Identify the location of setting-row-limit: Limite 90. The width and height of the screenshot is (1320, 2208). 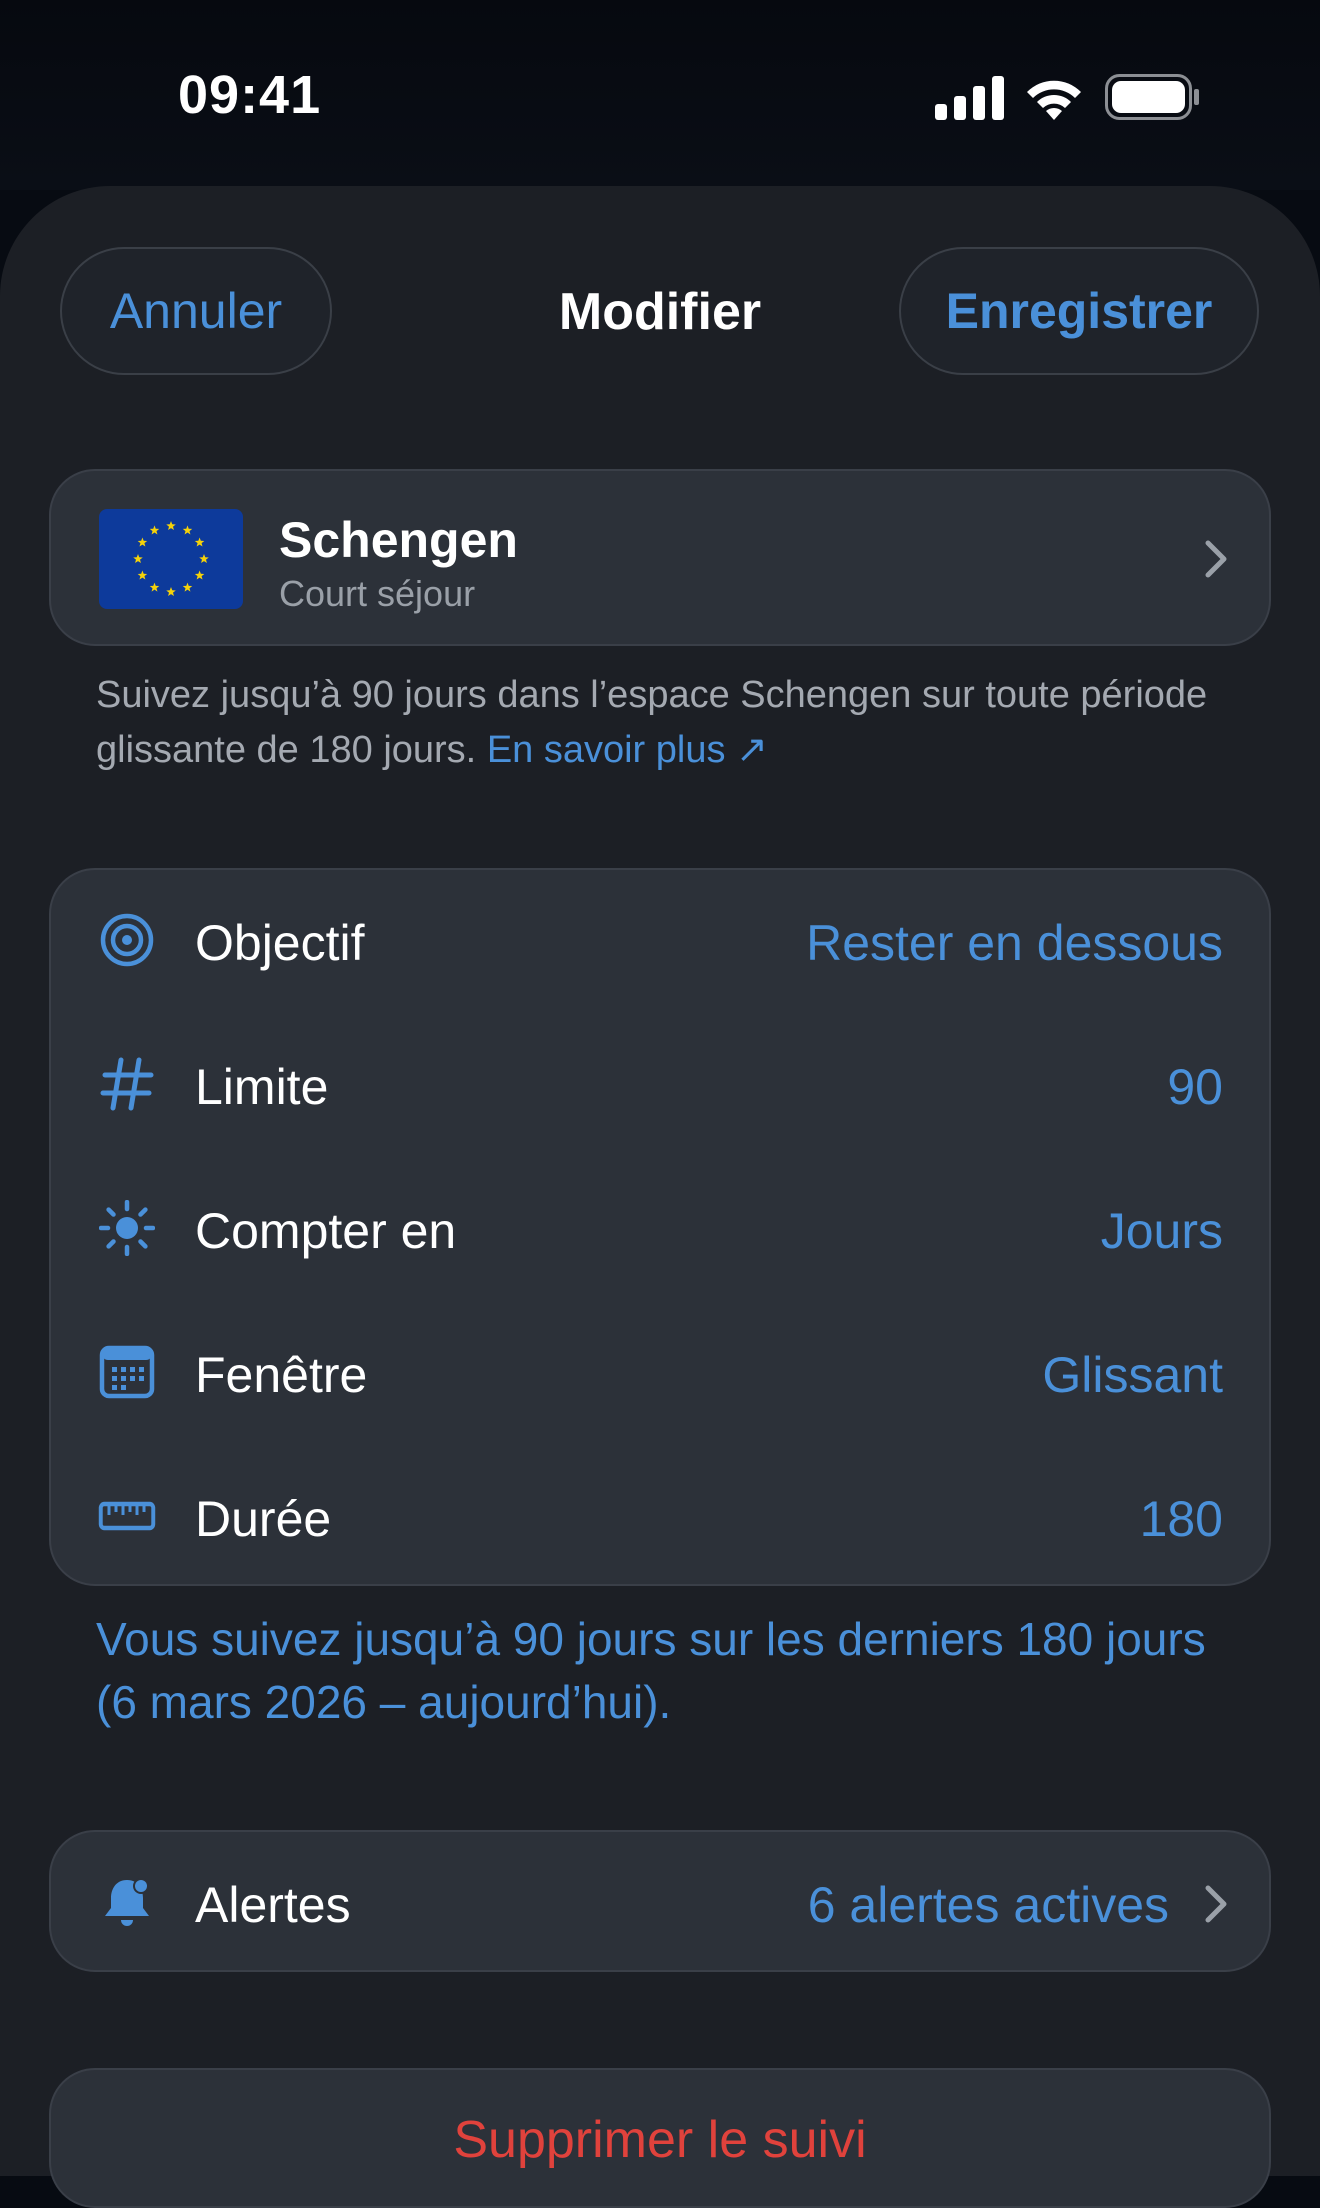
(660, 1084).